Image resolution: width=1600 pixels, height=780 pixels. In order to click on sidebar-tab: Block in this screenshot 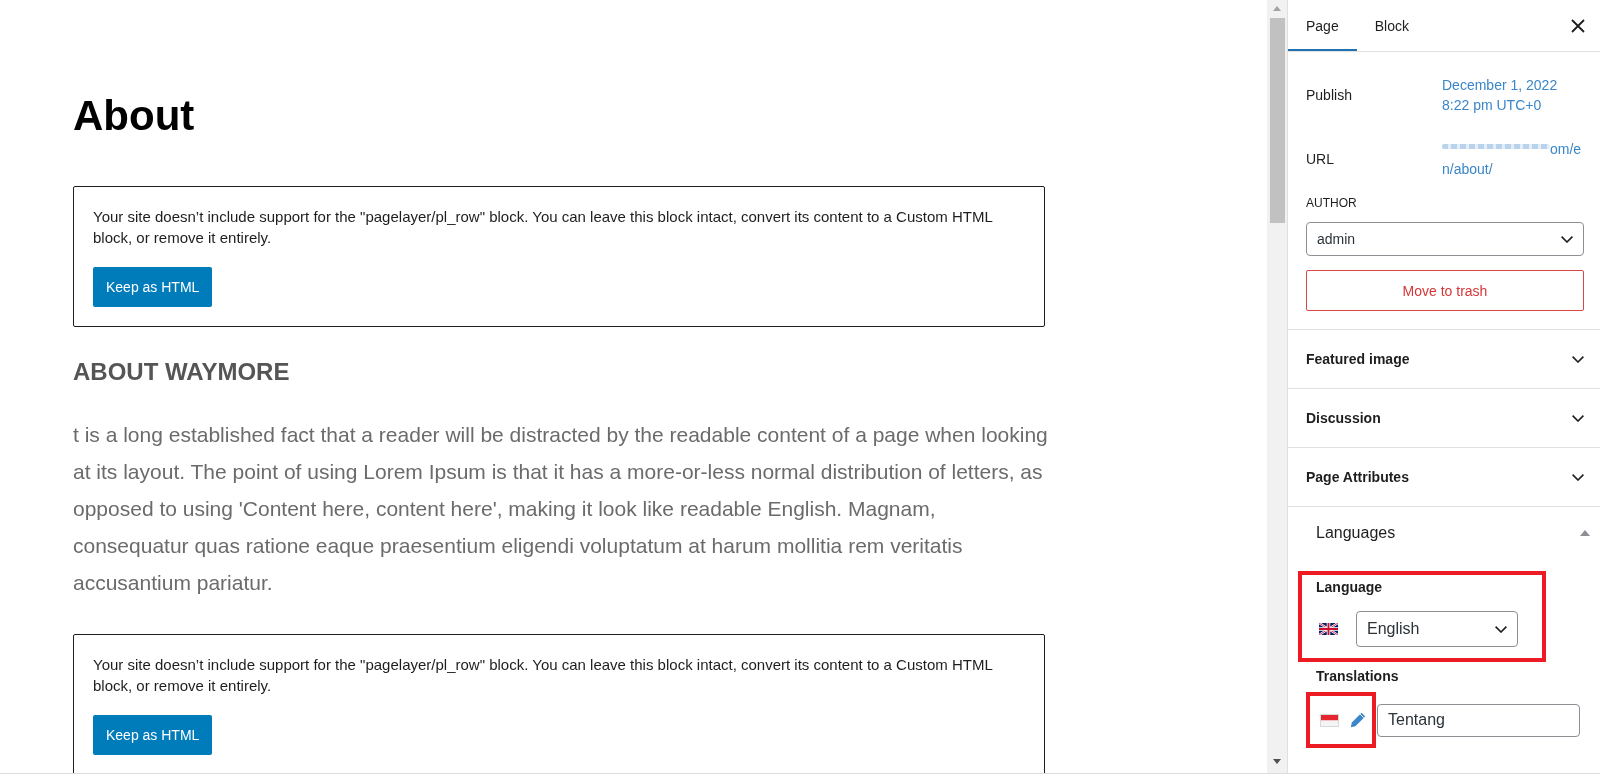, I will do `click(1391, 25)`.